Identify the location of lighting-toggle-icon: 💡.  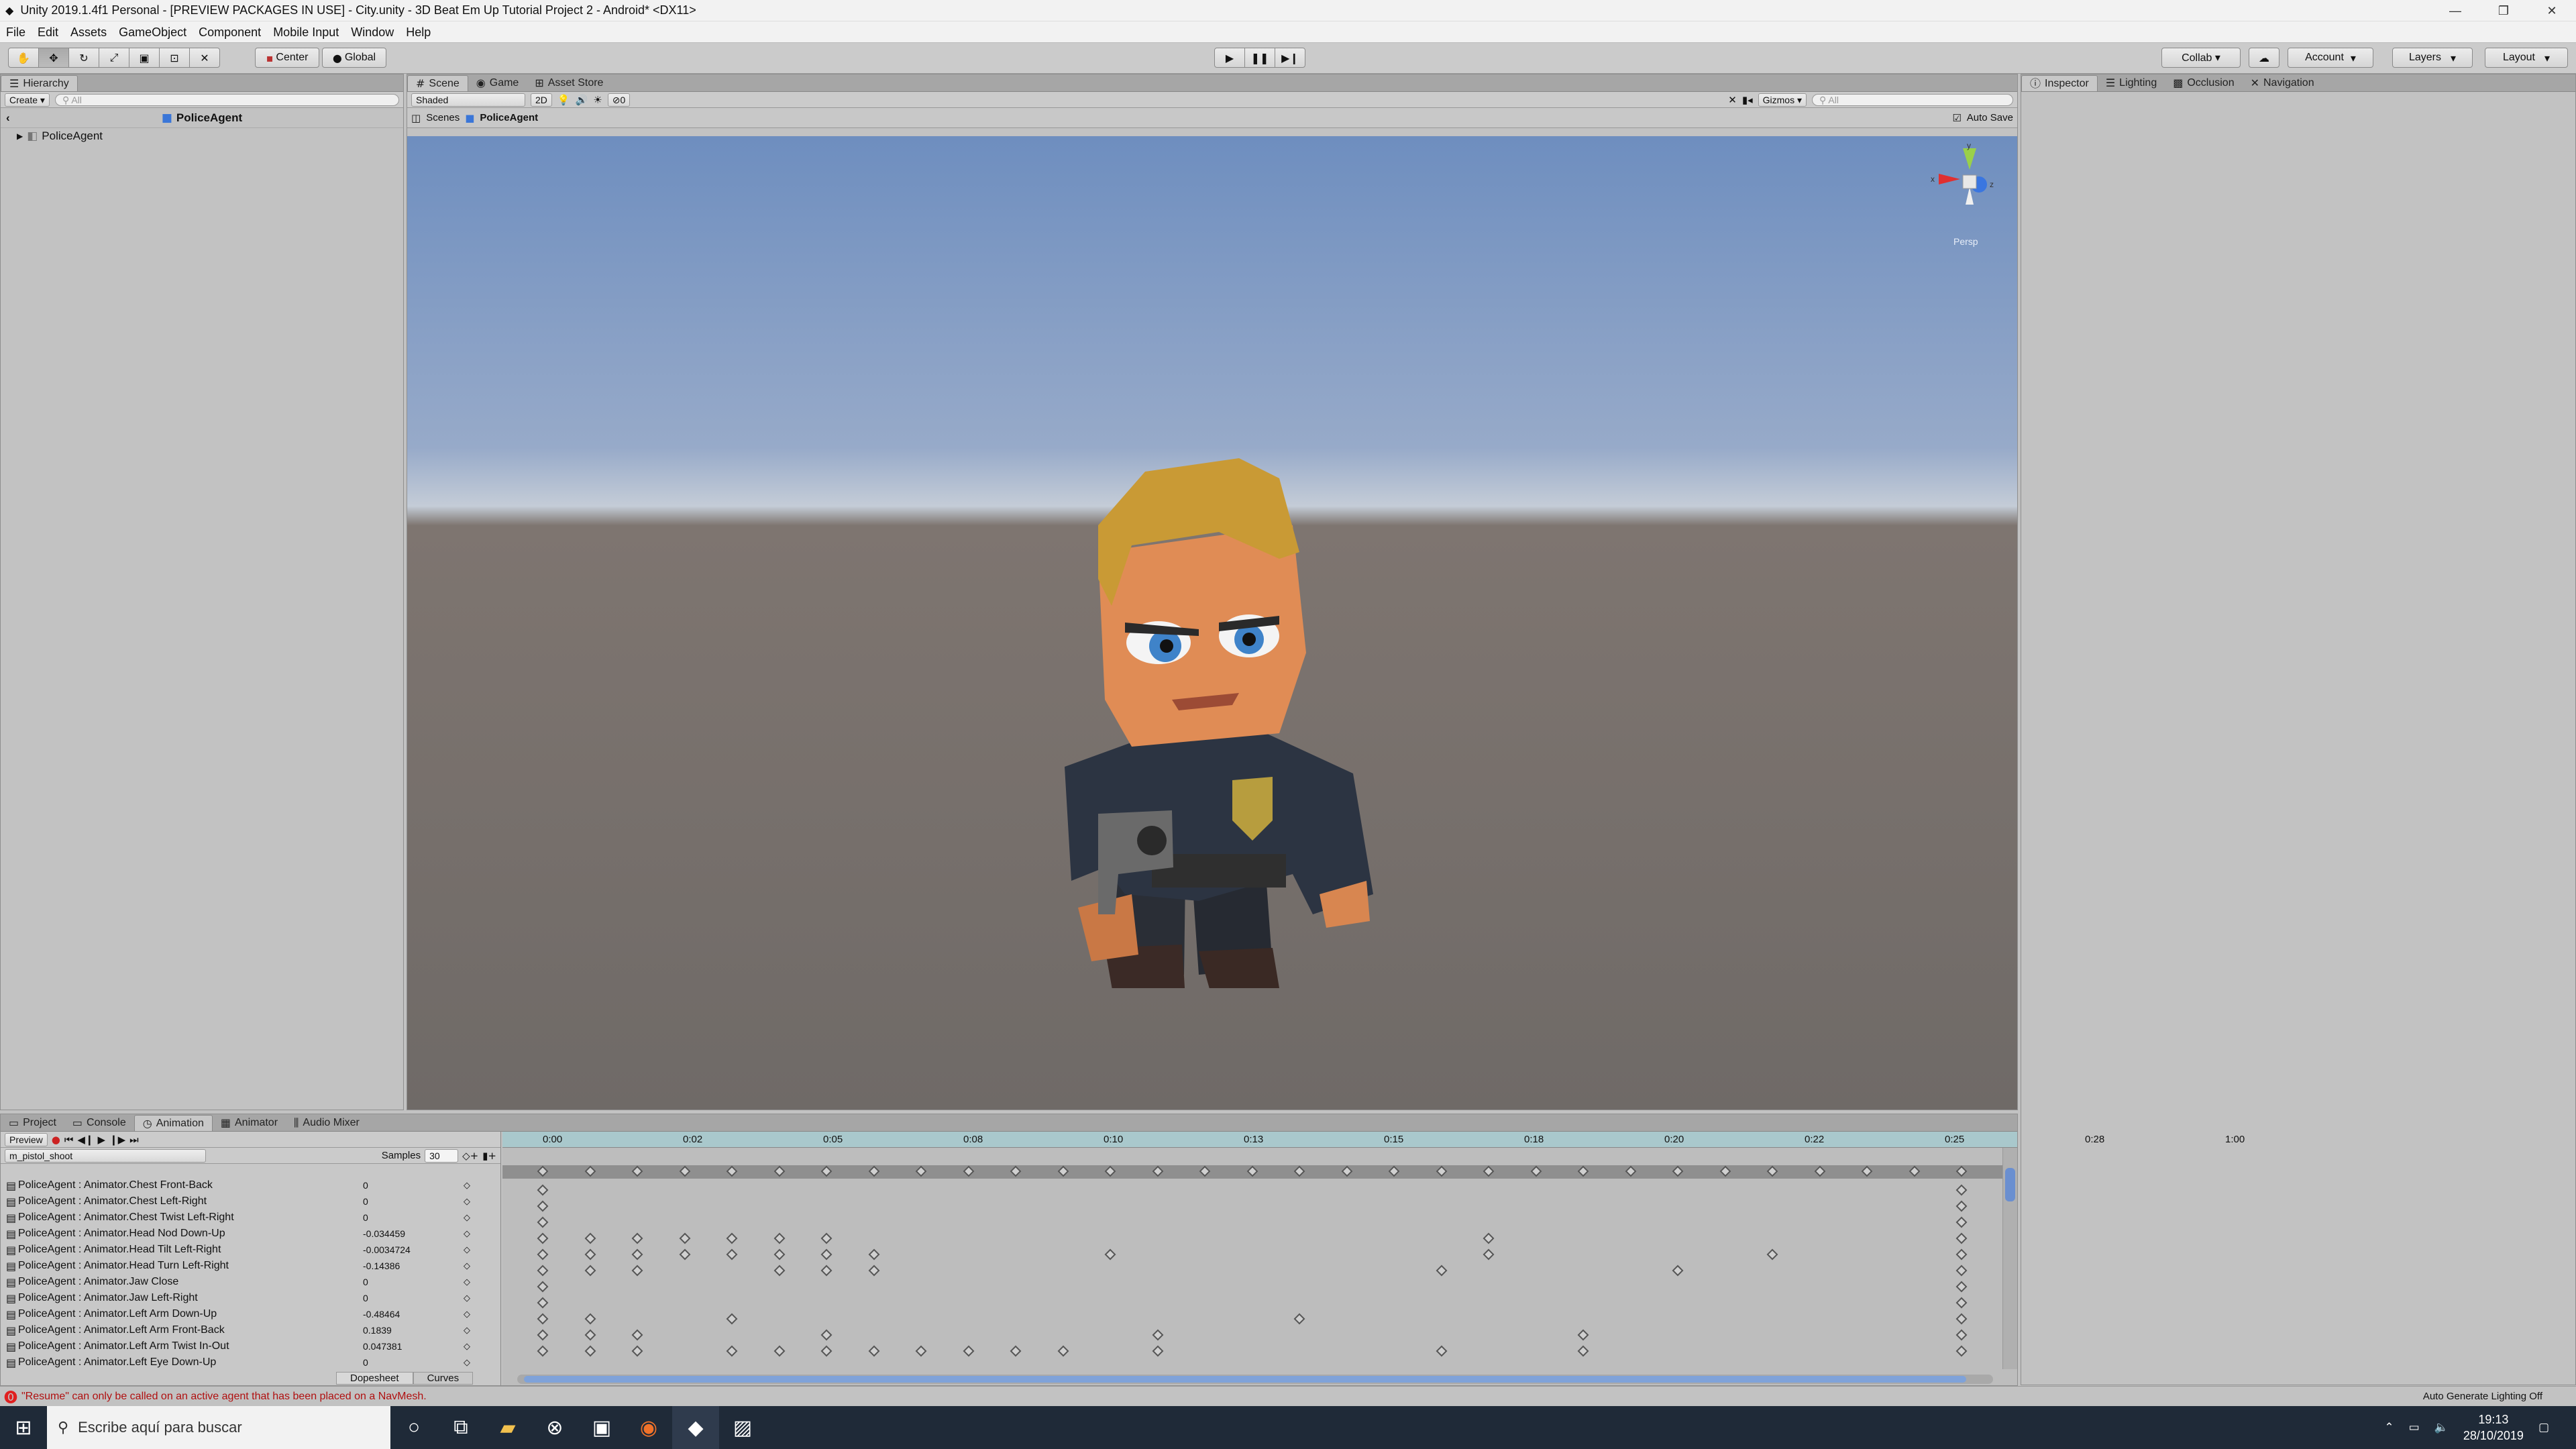
(563, 100).